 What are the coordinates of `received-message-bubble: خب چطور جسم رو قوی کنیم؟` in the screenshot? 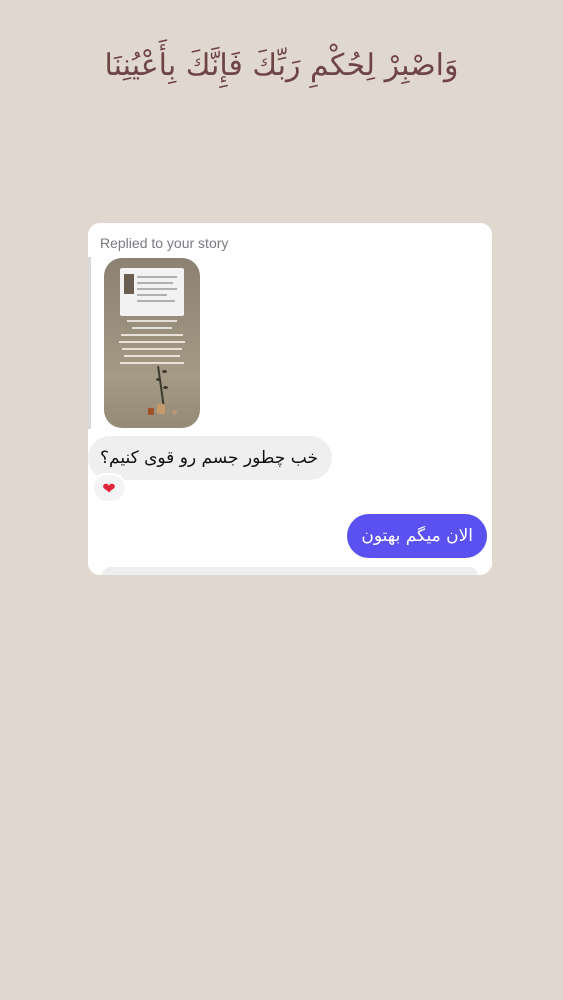 It's located at (210, 458).